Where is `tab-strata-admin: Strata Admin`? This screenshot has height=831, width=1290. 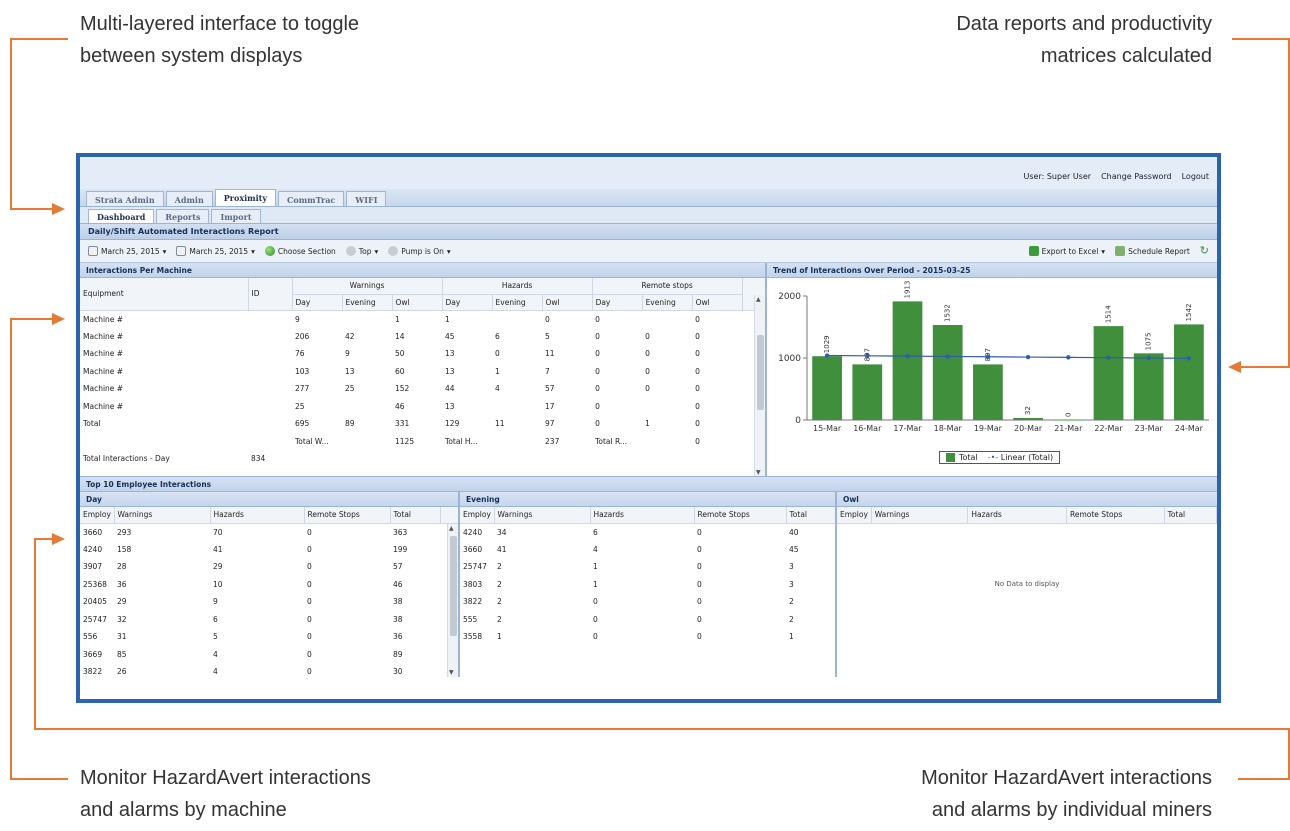 tab-strata-admin: Strata Admin is located at coordinates (125, 198).